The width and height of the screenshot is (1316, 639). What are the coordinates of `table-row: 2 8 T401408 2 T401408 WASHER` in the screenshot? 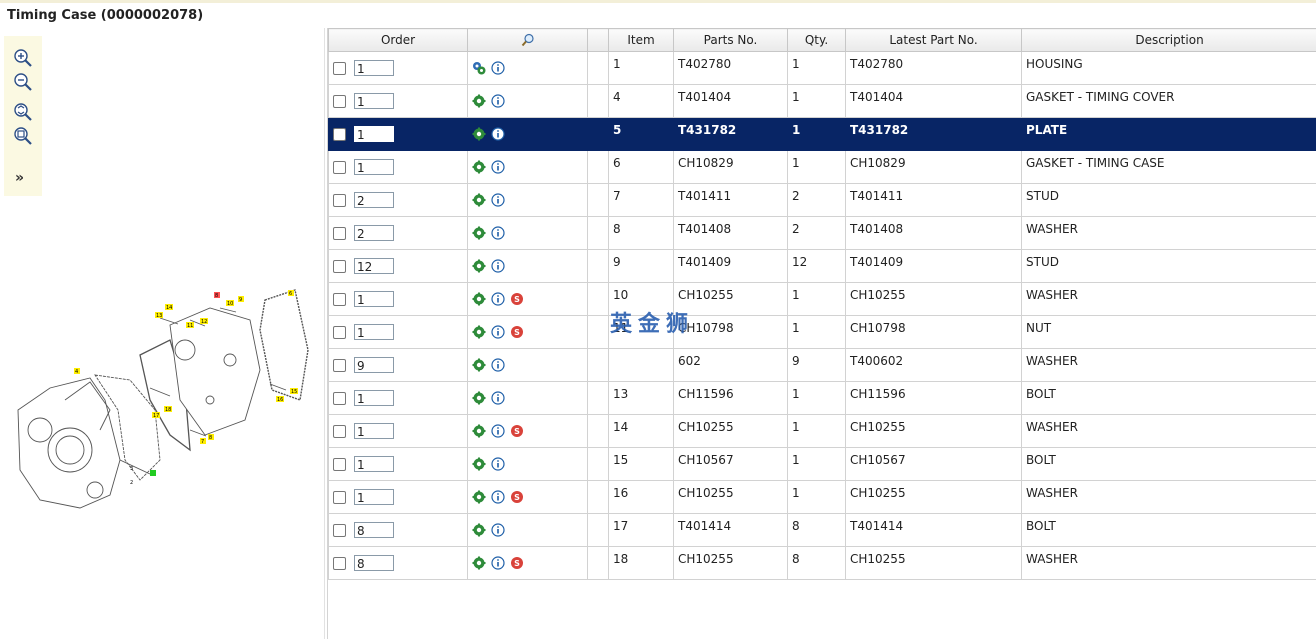 It's located at (822, 233).